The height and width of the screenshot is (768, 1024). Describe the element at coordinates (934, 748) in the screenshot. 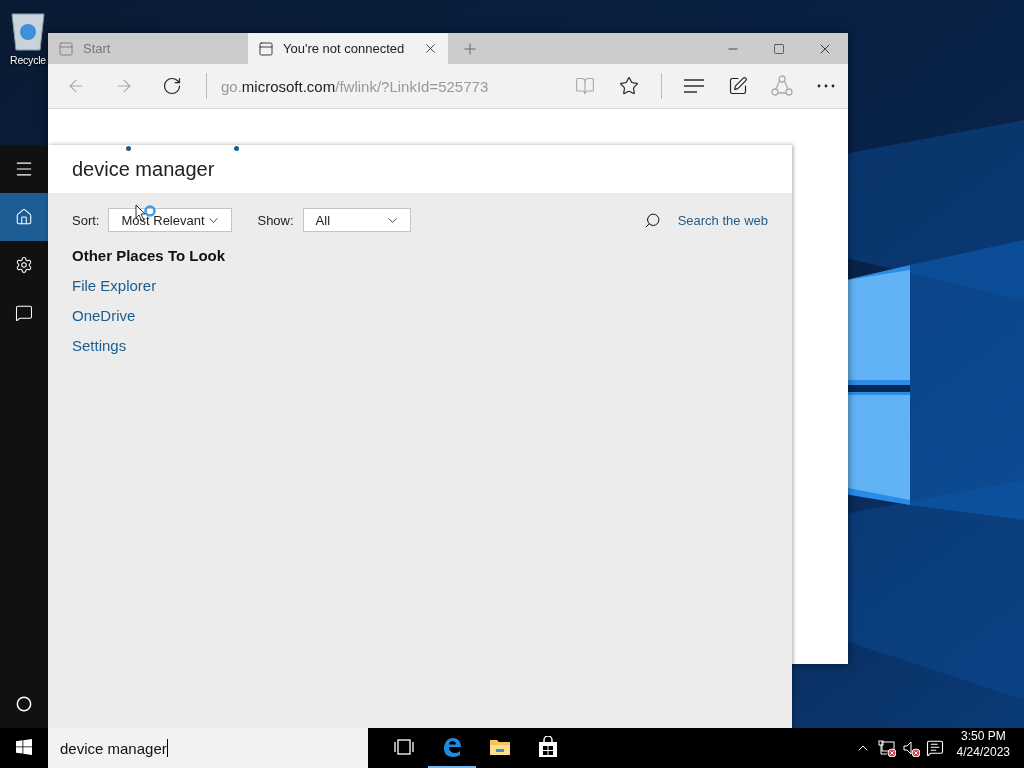

I see `notification-icon` at that location.